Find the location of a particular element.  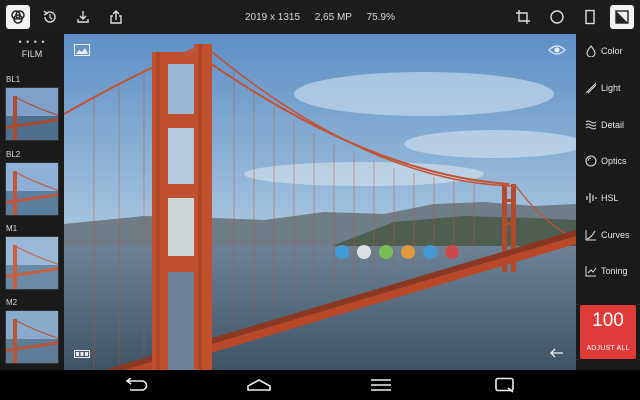

film-title: FILM is located at coordinates (32, 54).